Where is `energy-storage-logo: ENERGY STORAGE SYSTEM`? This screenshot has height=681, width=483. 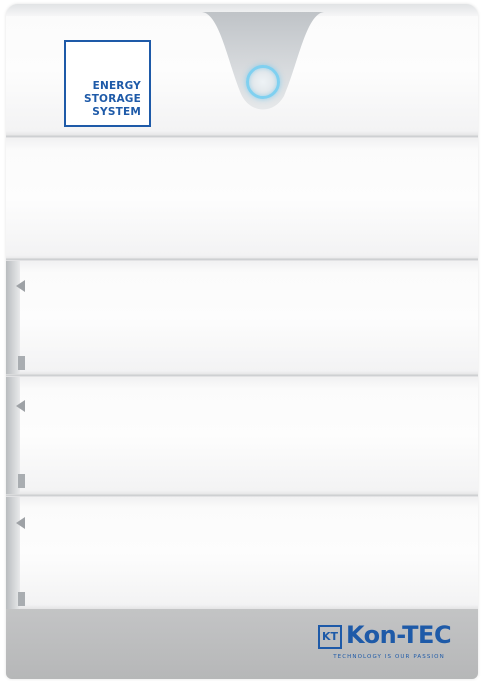
energy-storage-logo: ENERGY STORAGE SYSTEM is located at coordinates (107, 83).